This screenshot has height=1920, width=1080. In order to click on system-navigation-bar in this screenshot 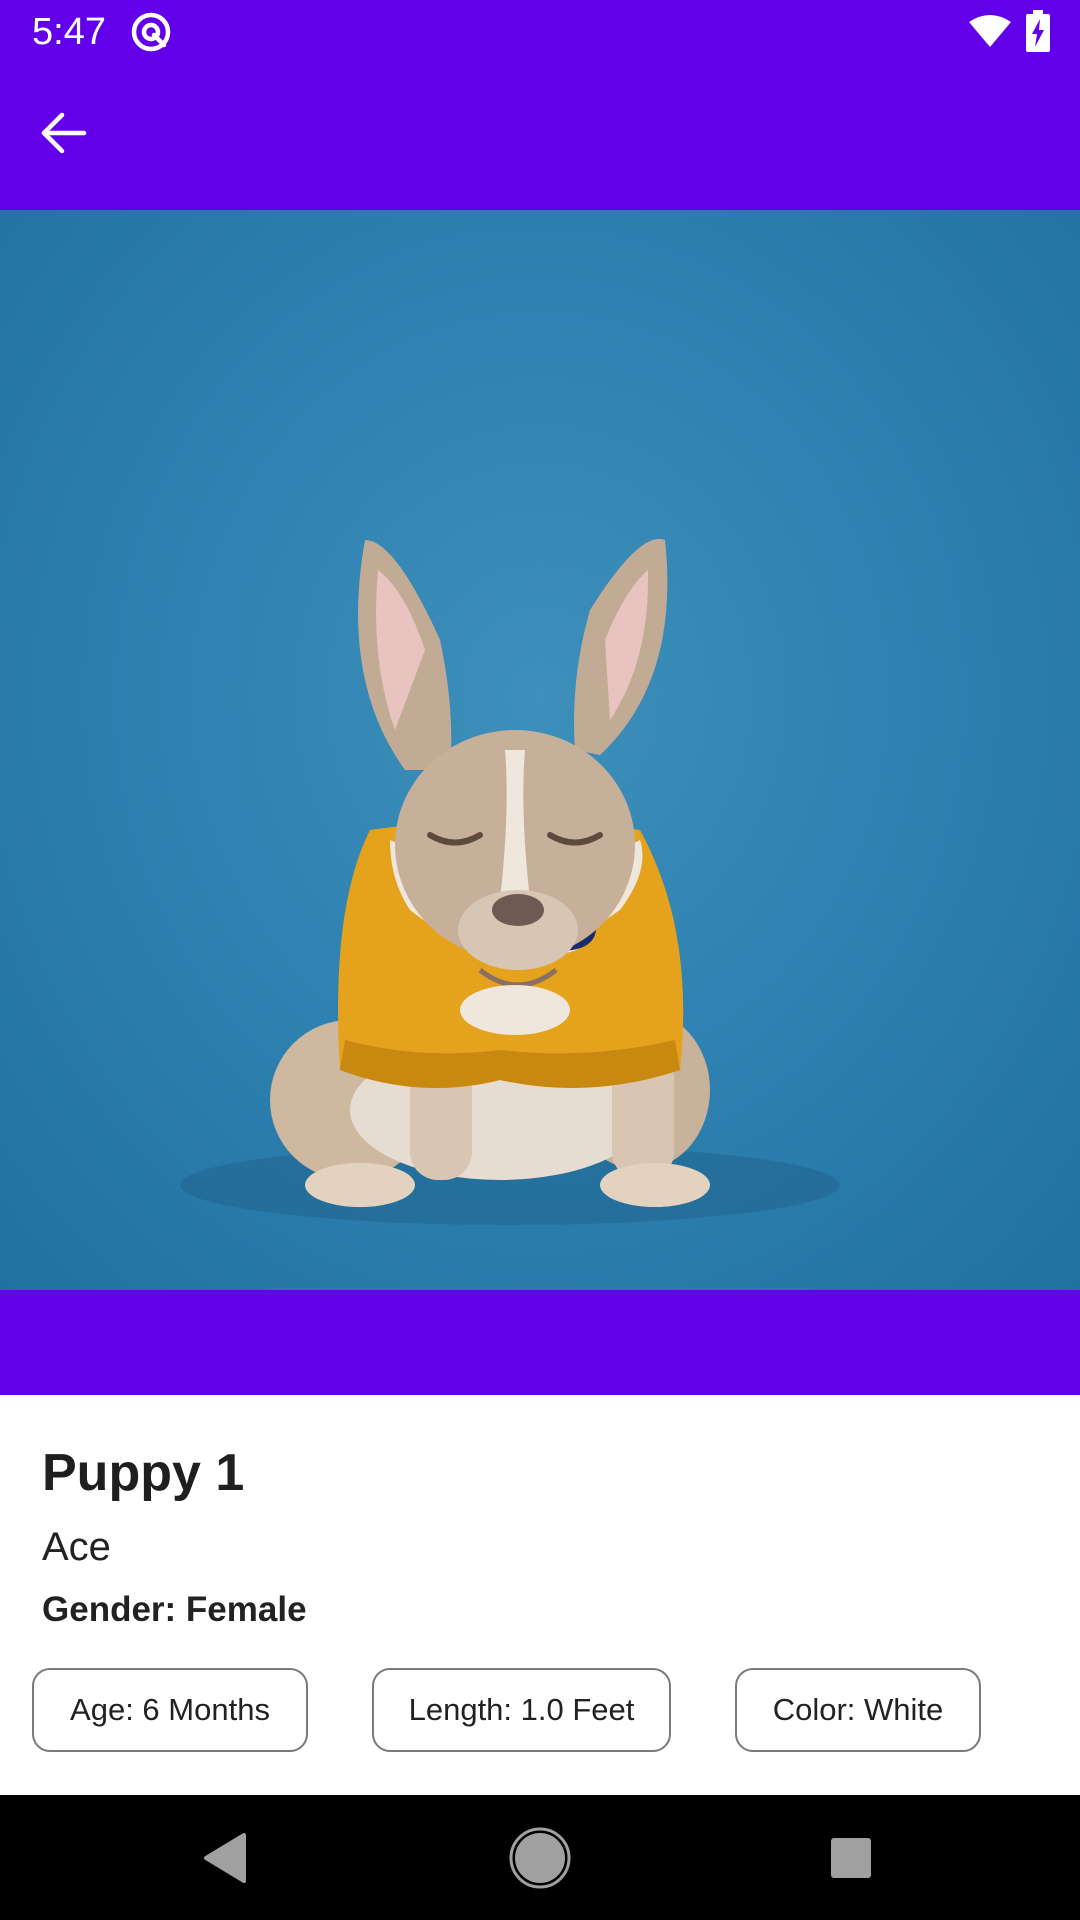, I will do `click(540, 1857)`.